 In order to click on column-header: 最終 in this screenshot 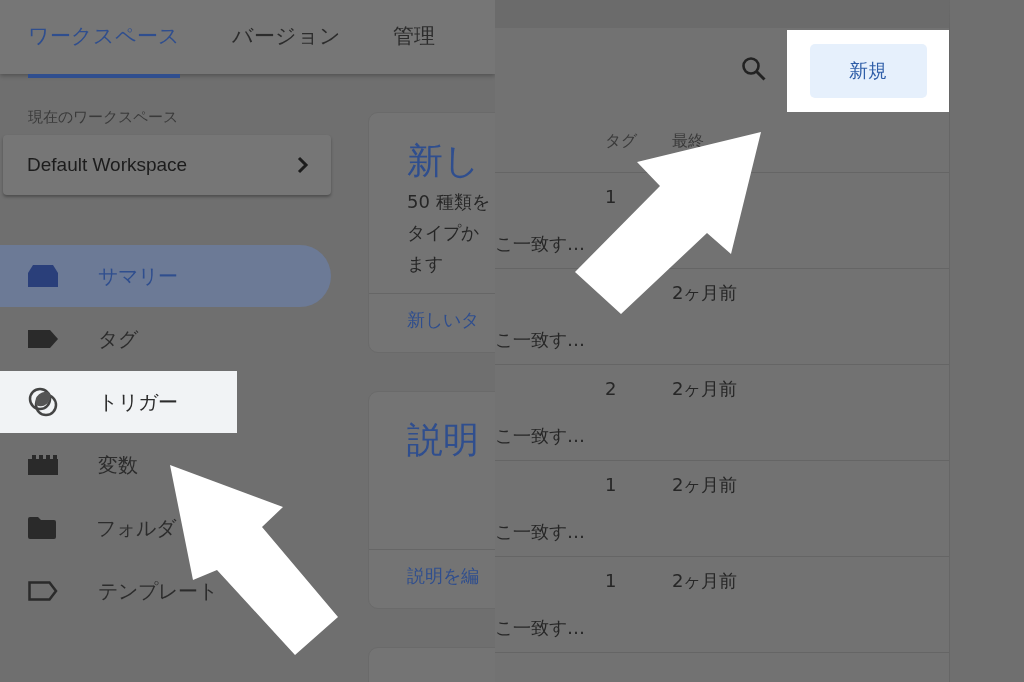, I will do `click(688, 141)`.